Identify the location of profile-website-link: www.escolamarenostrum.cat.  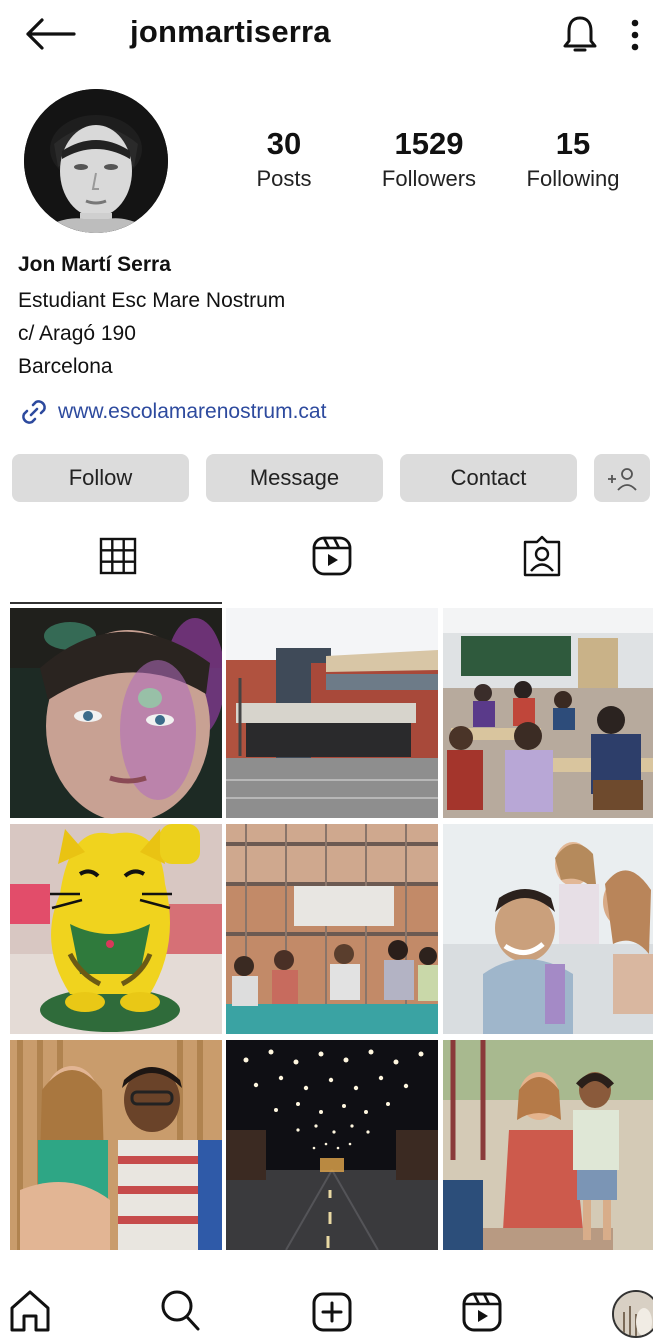
(172, 412).